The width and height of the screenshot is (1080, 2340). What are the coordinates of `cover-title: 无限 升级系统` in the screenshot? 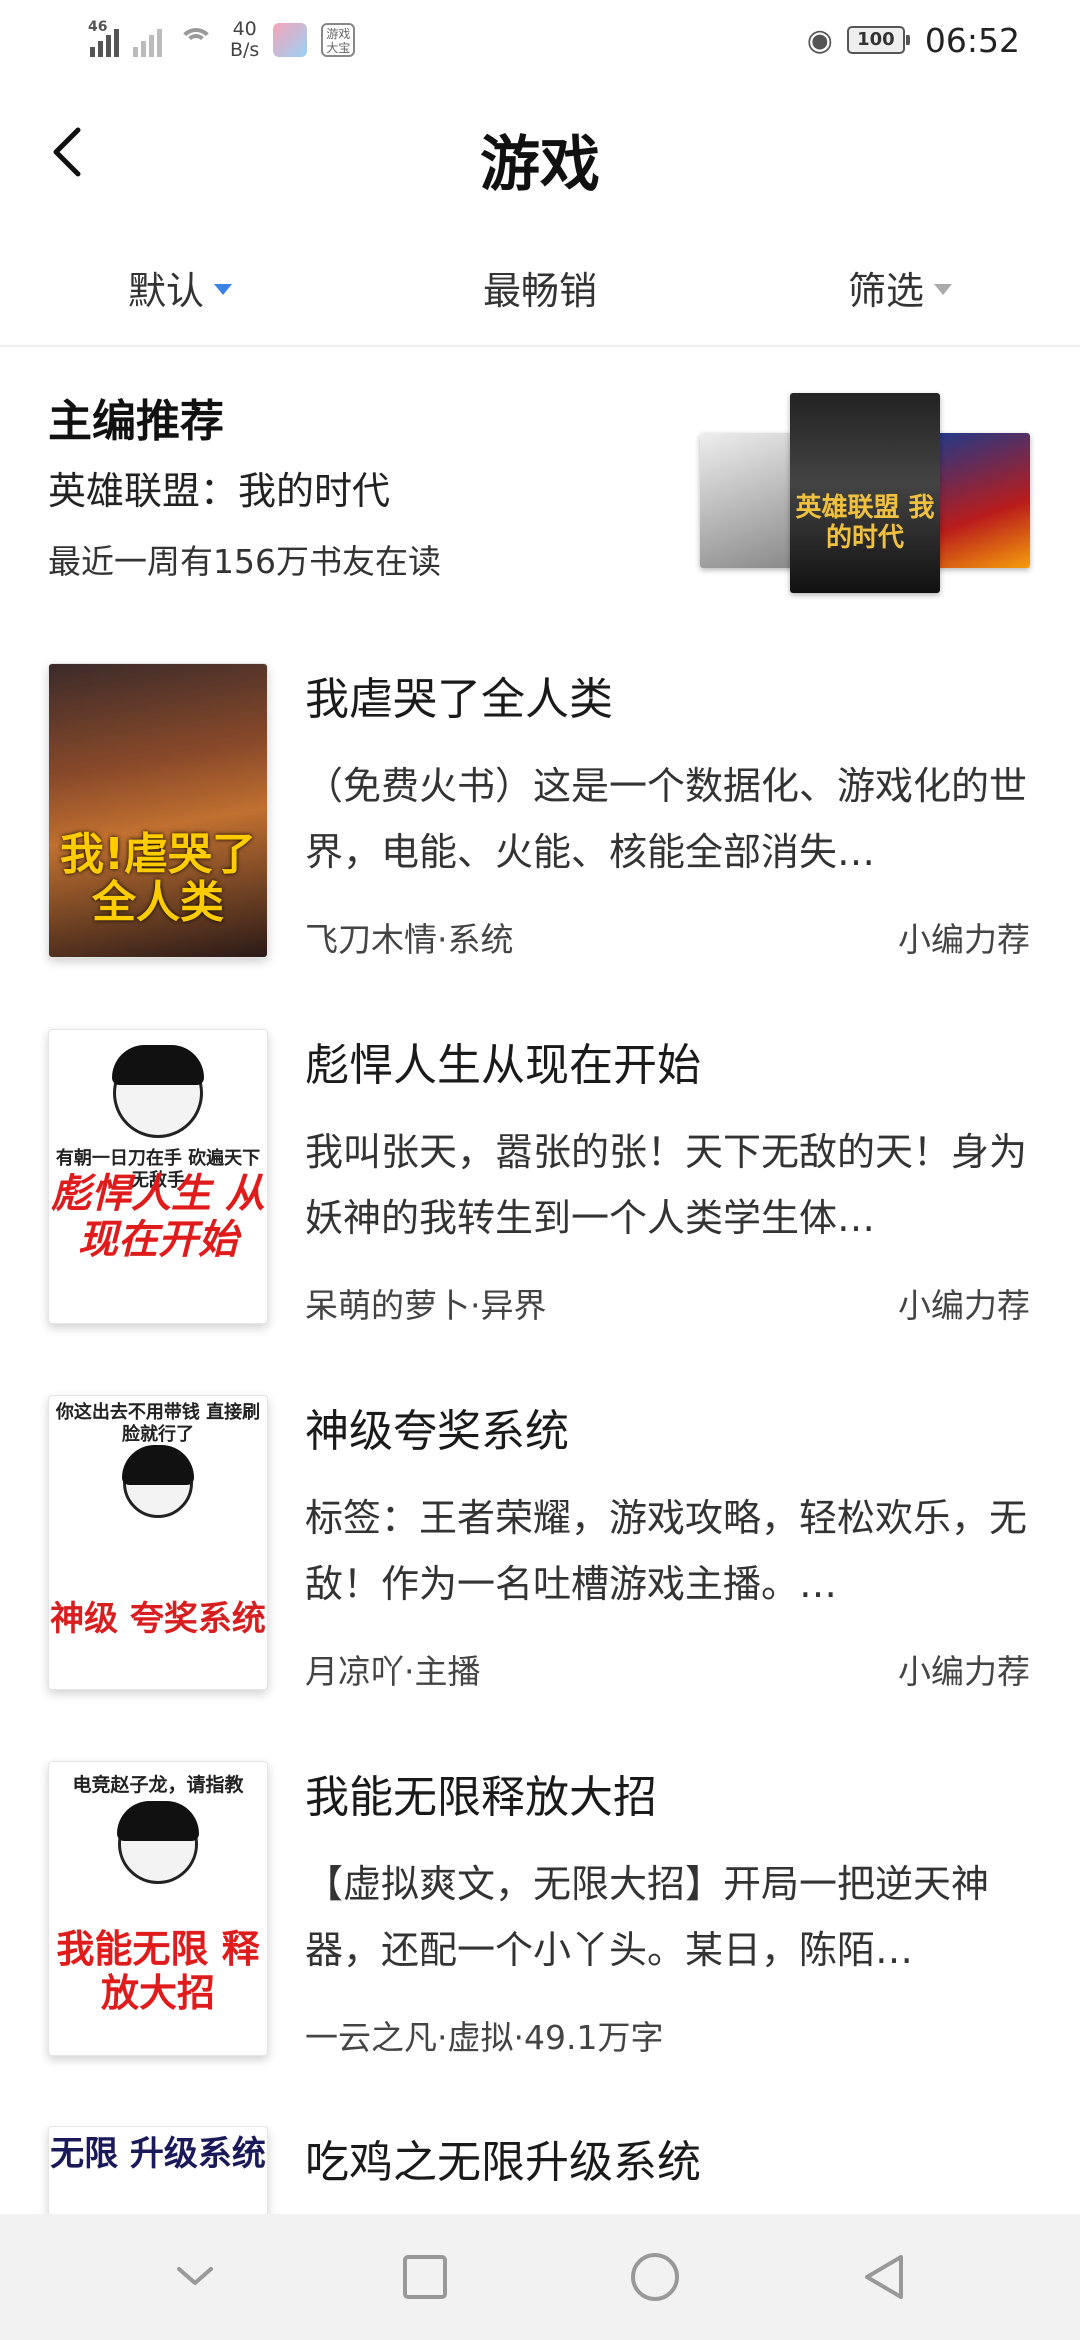 It's located at (158, 2154).